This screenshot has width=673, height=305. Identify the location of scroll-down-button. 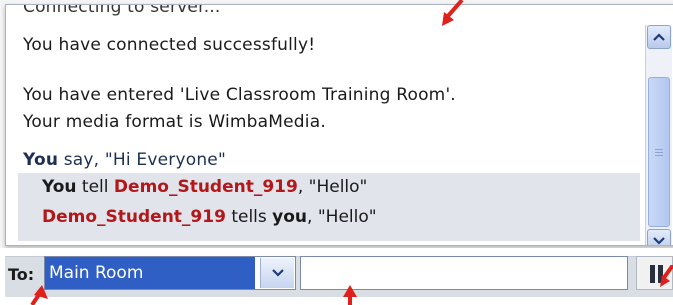
(659, 237).